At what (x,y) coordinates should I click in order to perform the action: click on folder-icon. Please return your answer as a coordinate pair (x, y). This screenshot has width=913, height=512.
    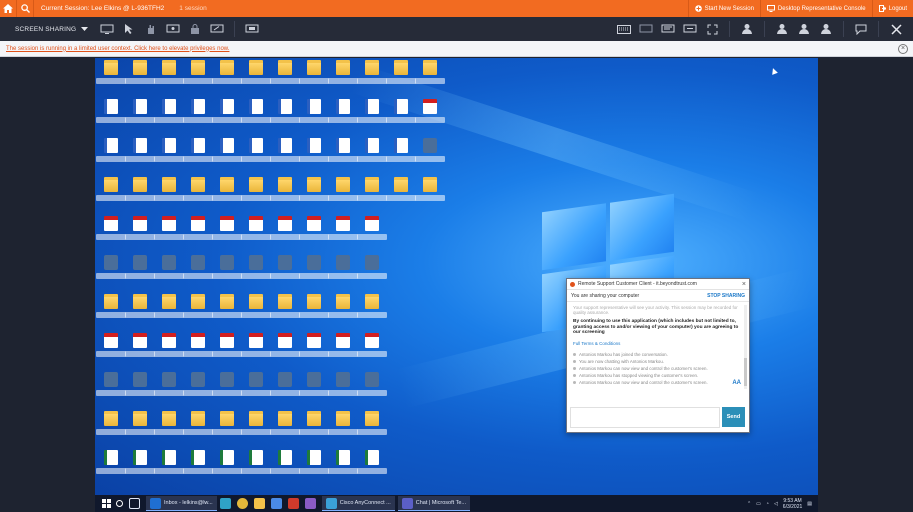
    Looking at the image, I should click on (259, 503).